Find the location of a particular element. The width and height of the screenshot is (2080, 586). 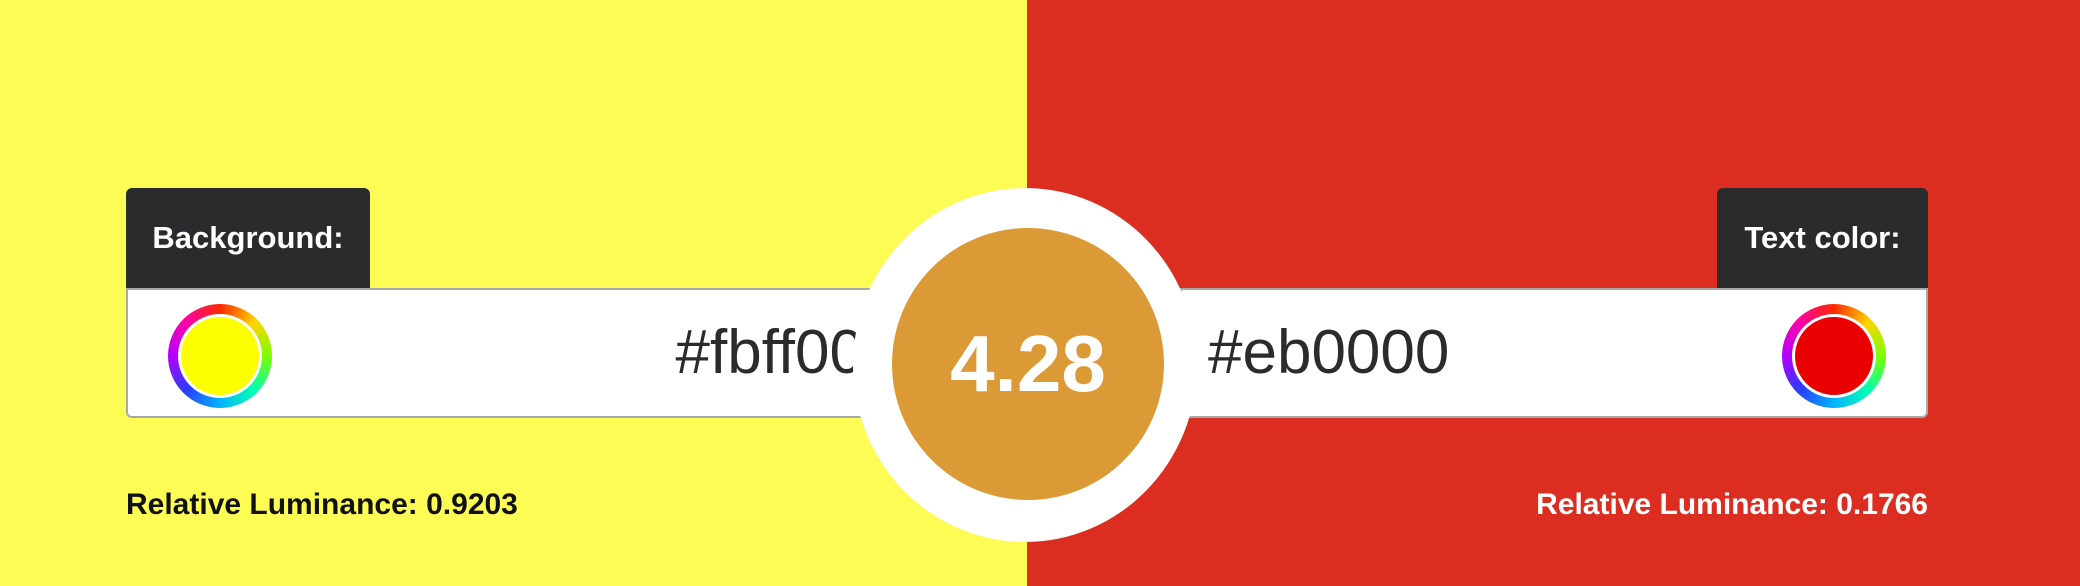

background-label: Background: is located at coordinates (248, 238).